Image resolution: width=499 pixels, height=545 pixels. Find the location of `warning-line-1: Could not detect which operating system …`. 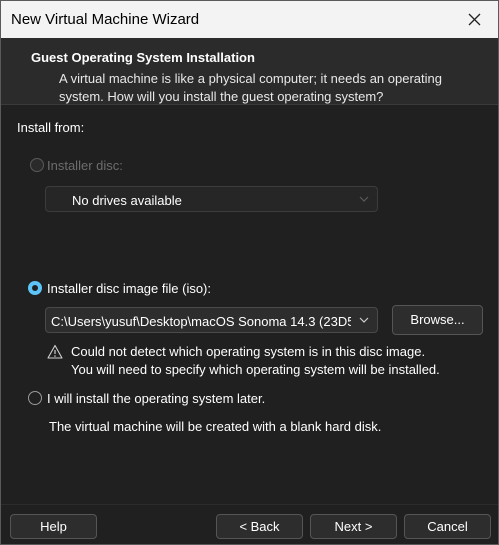

warning-line-1: Could not detect which operating system … is located at coordinates (248, 351).